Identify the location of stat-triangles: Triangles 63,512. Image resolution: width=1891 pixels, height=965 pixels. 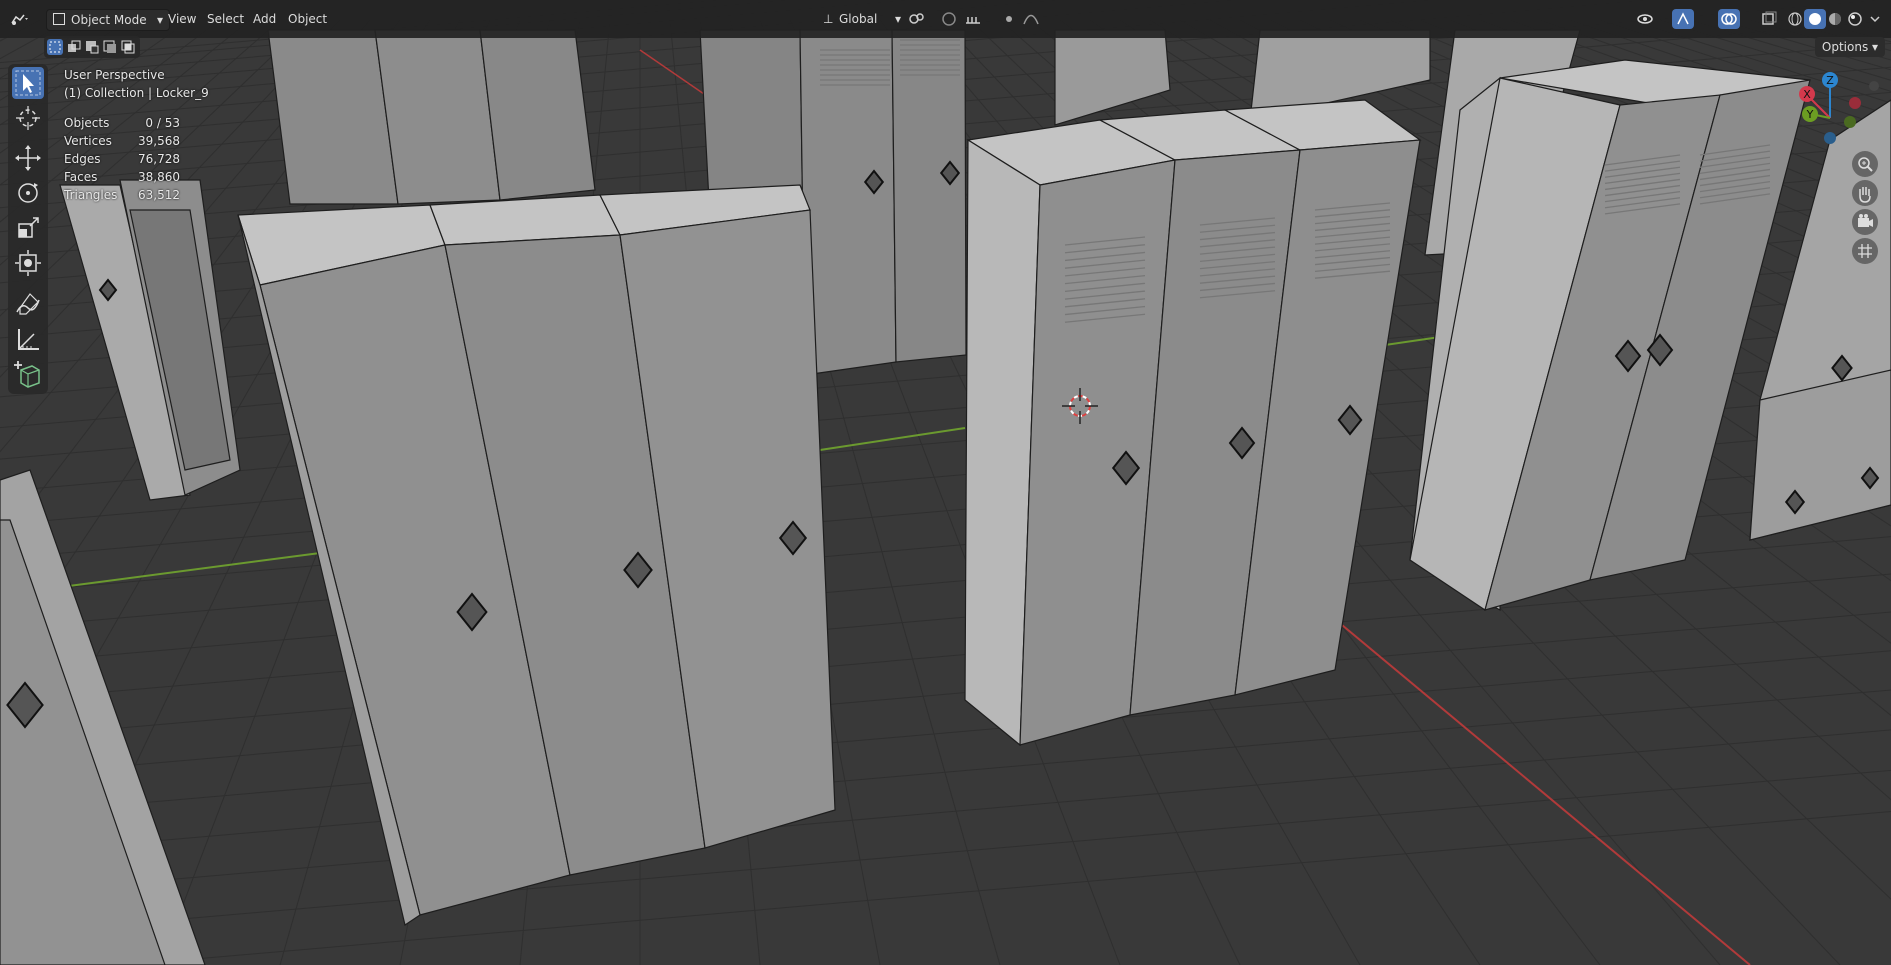
(136, 195).